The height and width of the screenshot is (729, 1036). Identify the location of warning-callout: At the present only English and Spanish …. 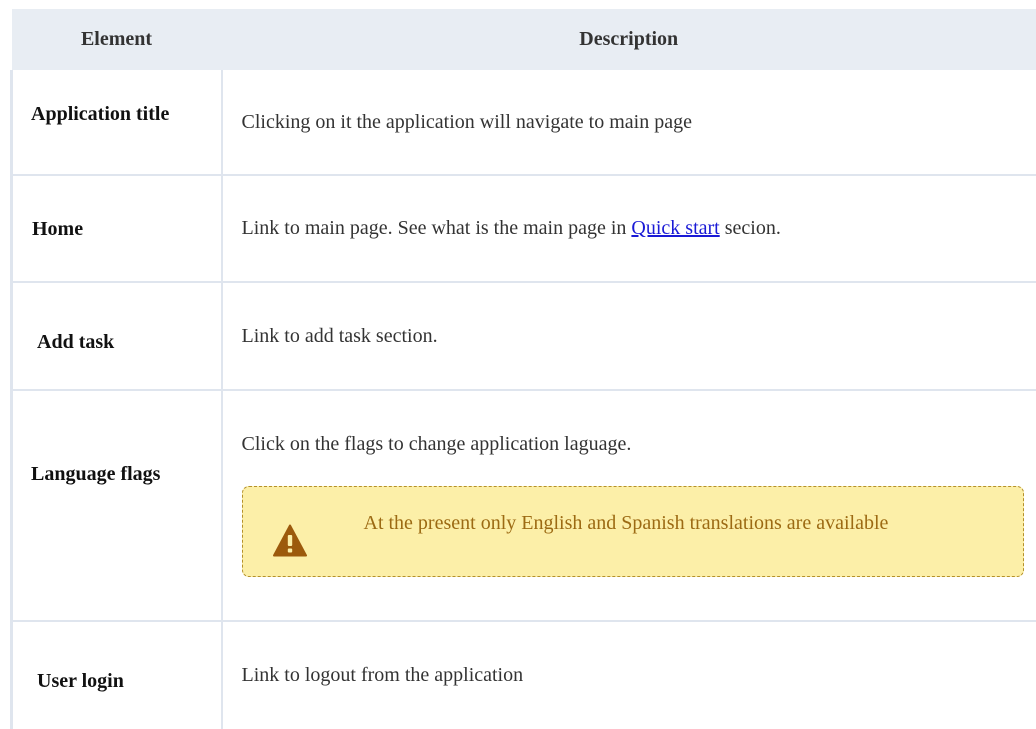
(632, 531).